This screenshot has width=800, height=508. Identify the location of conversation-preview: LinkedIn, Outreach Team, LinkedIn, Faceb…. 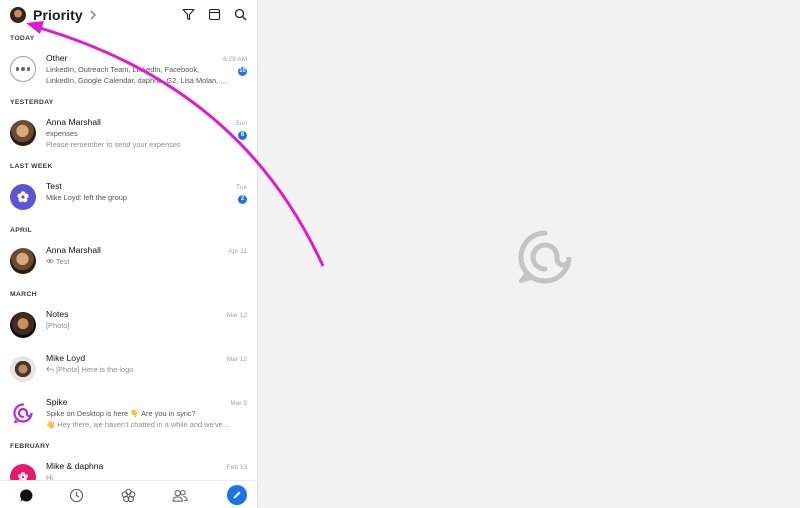
(123, 69).